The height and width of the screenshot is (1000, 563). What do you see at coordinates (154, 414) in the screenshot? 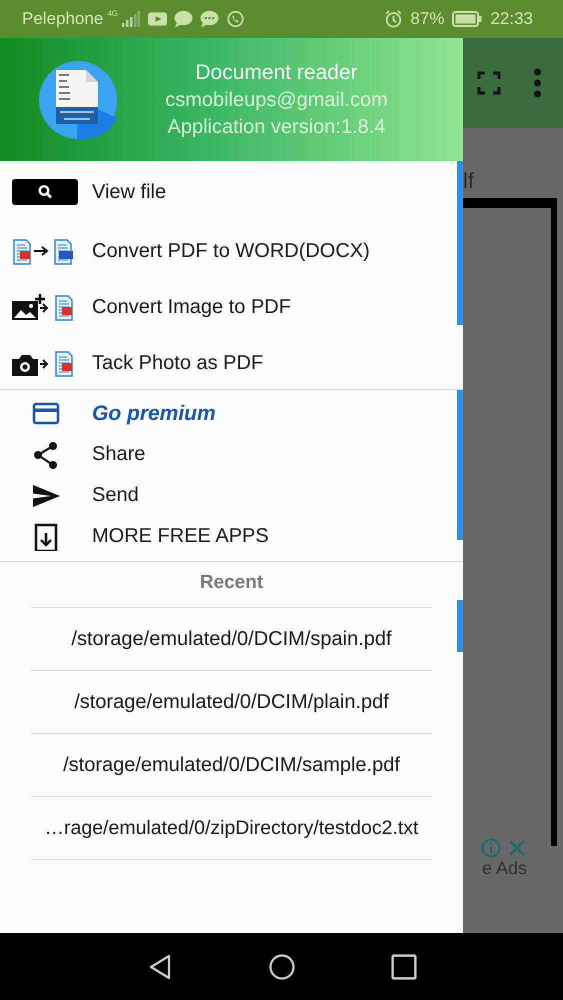
I see `menu-item: Go premium` at bounding box center [154, 414].